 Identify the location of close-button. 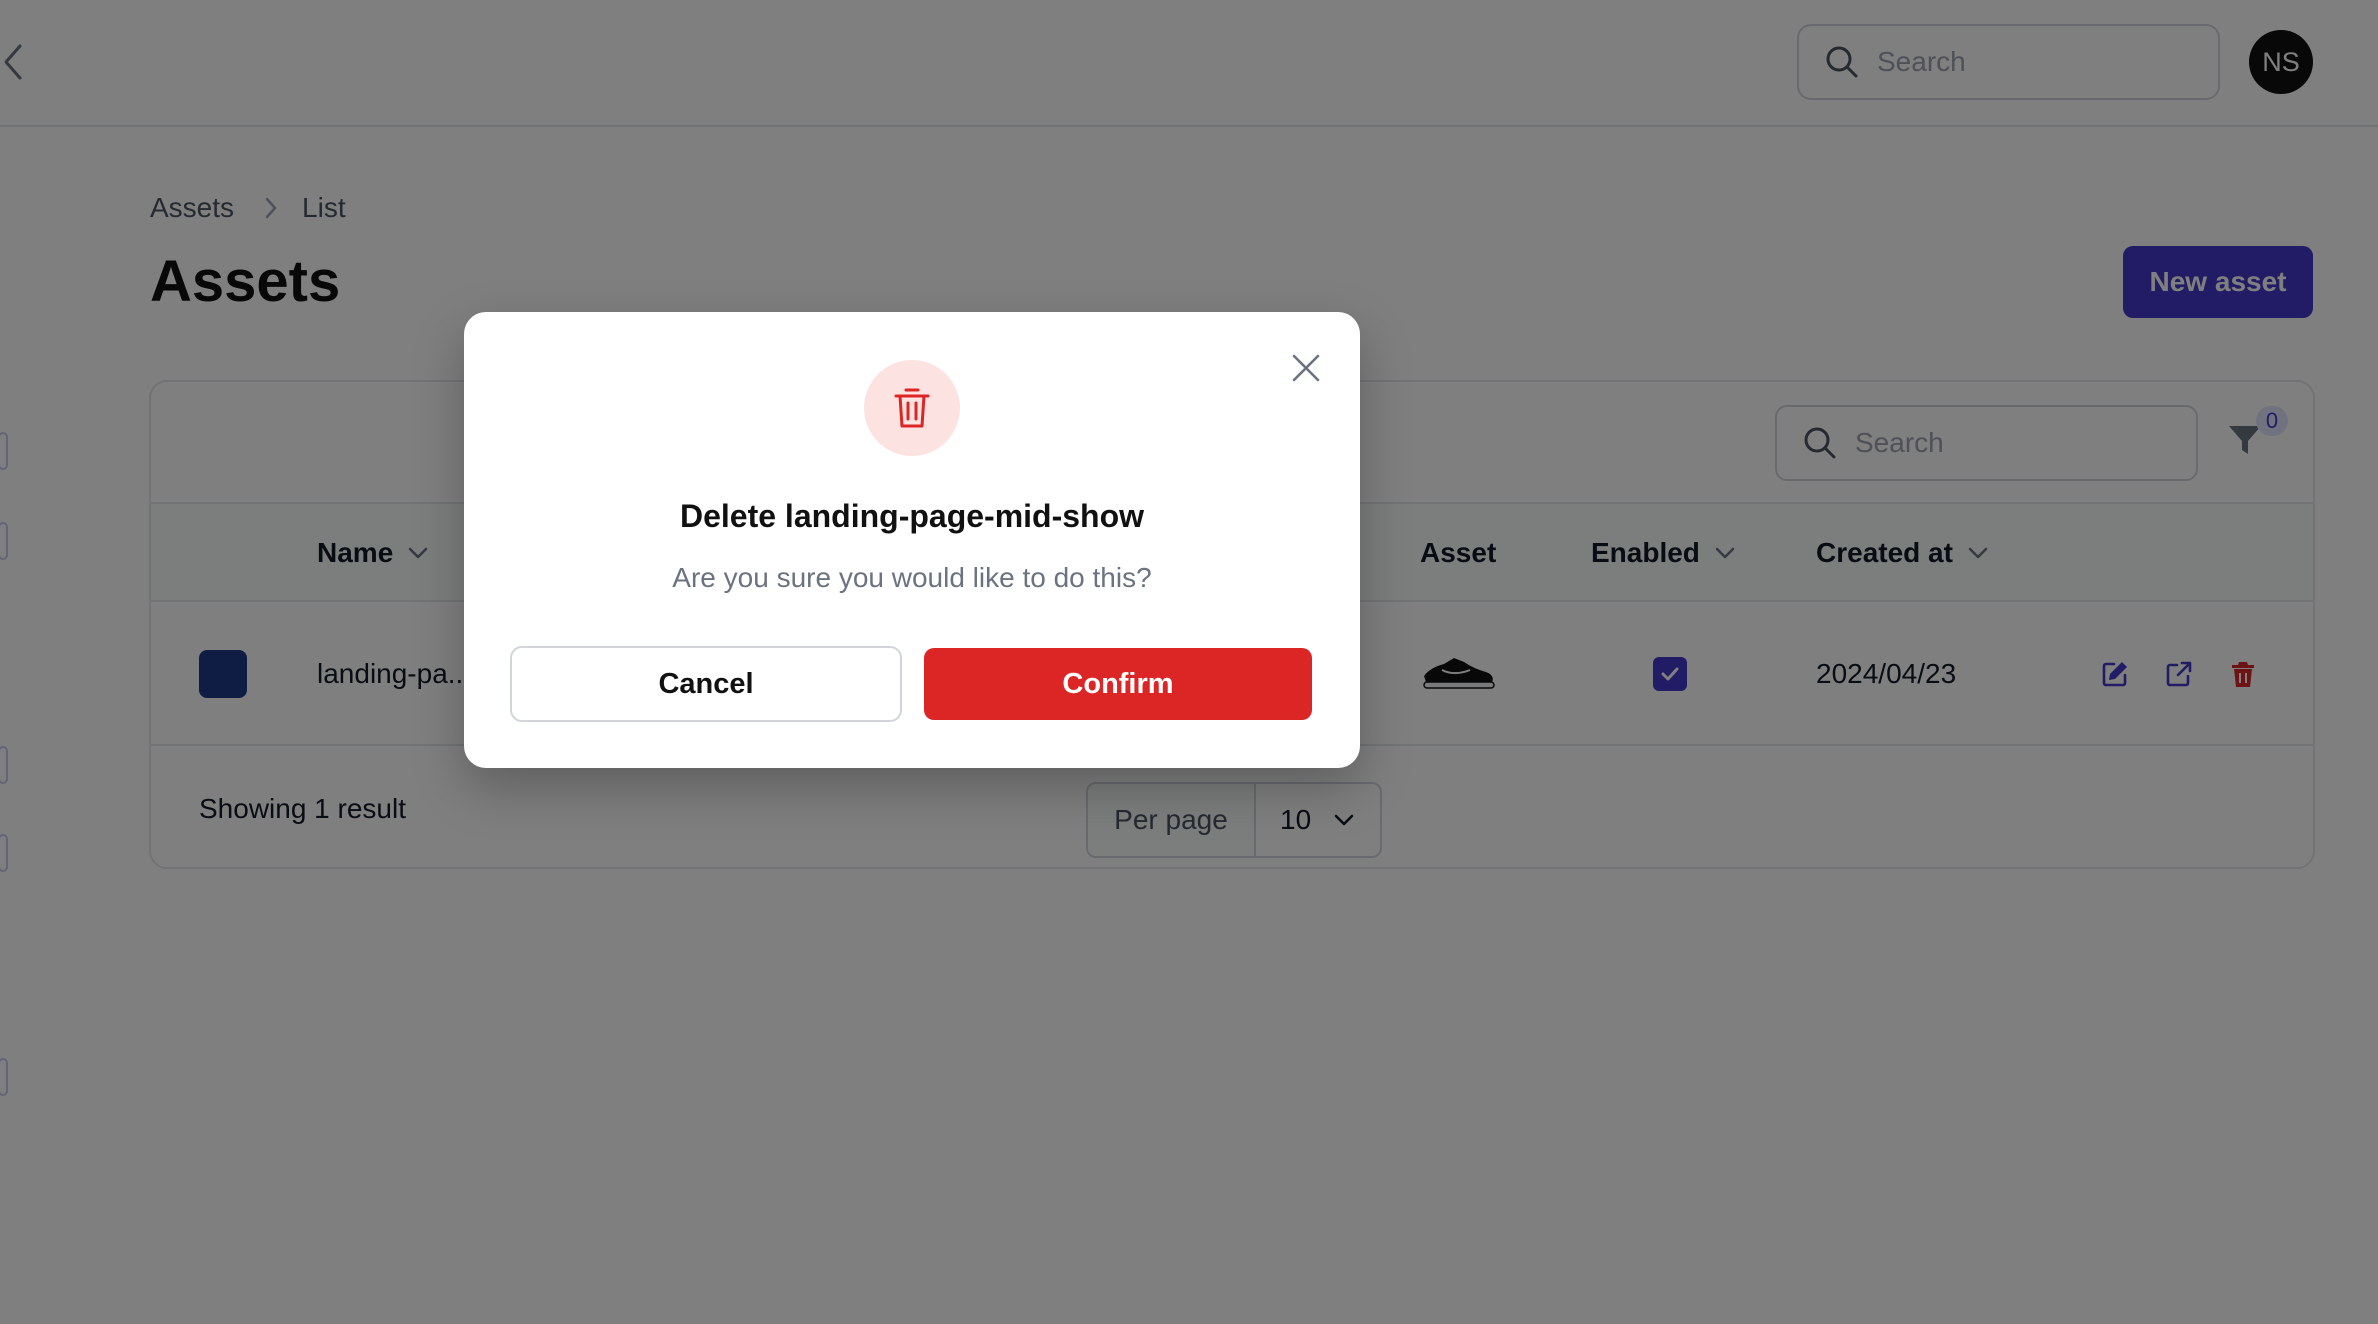
(1306, 368).